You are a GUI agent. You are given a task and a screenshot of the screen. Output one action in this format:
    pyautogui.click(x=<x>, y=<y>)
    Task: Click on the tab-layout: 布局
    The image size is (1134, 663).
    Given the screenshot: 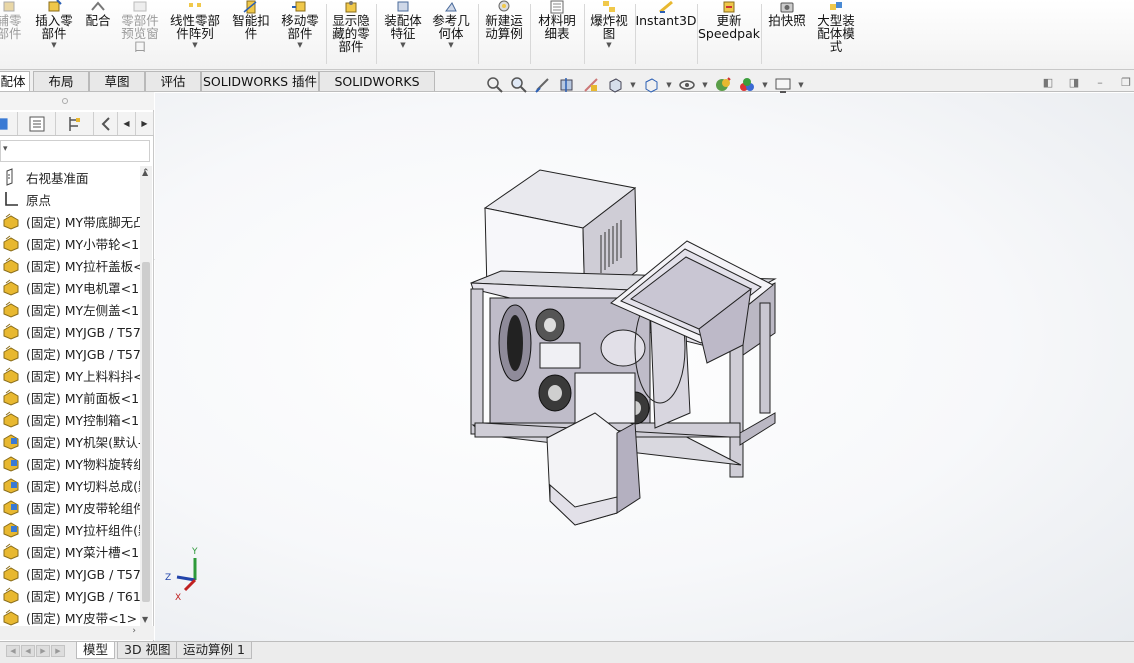 What is the action you would take?
    pyautogui.click(x=61, y=81)
    